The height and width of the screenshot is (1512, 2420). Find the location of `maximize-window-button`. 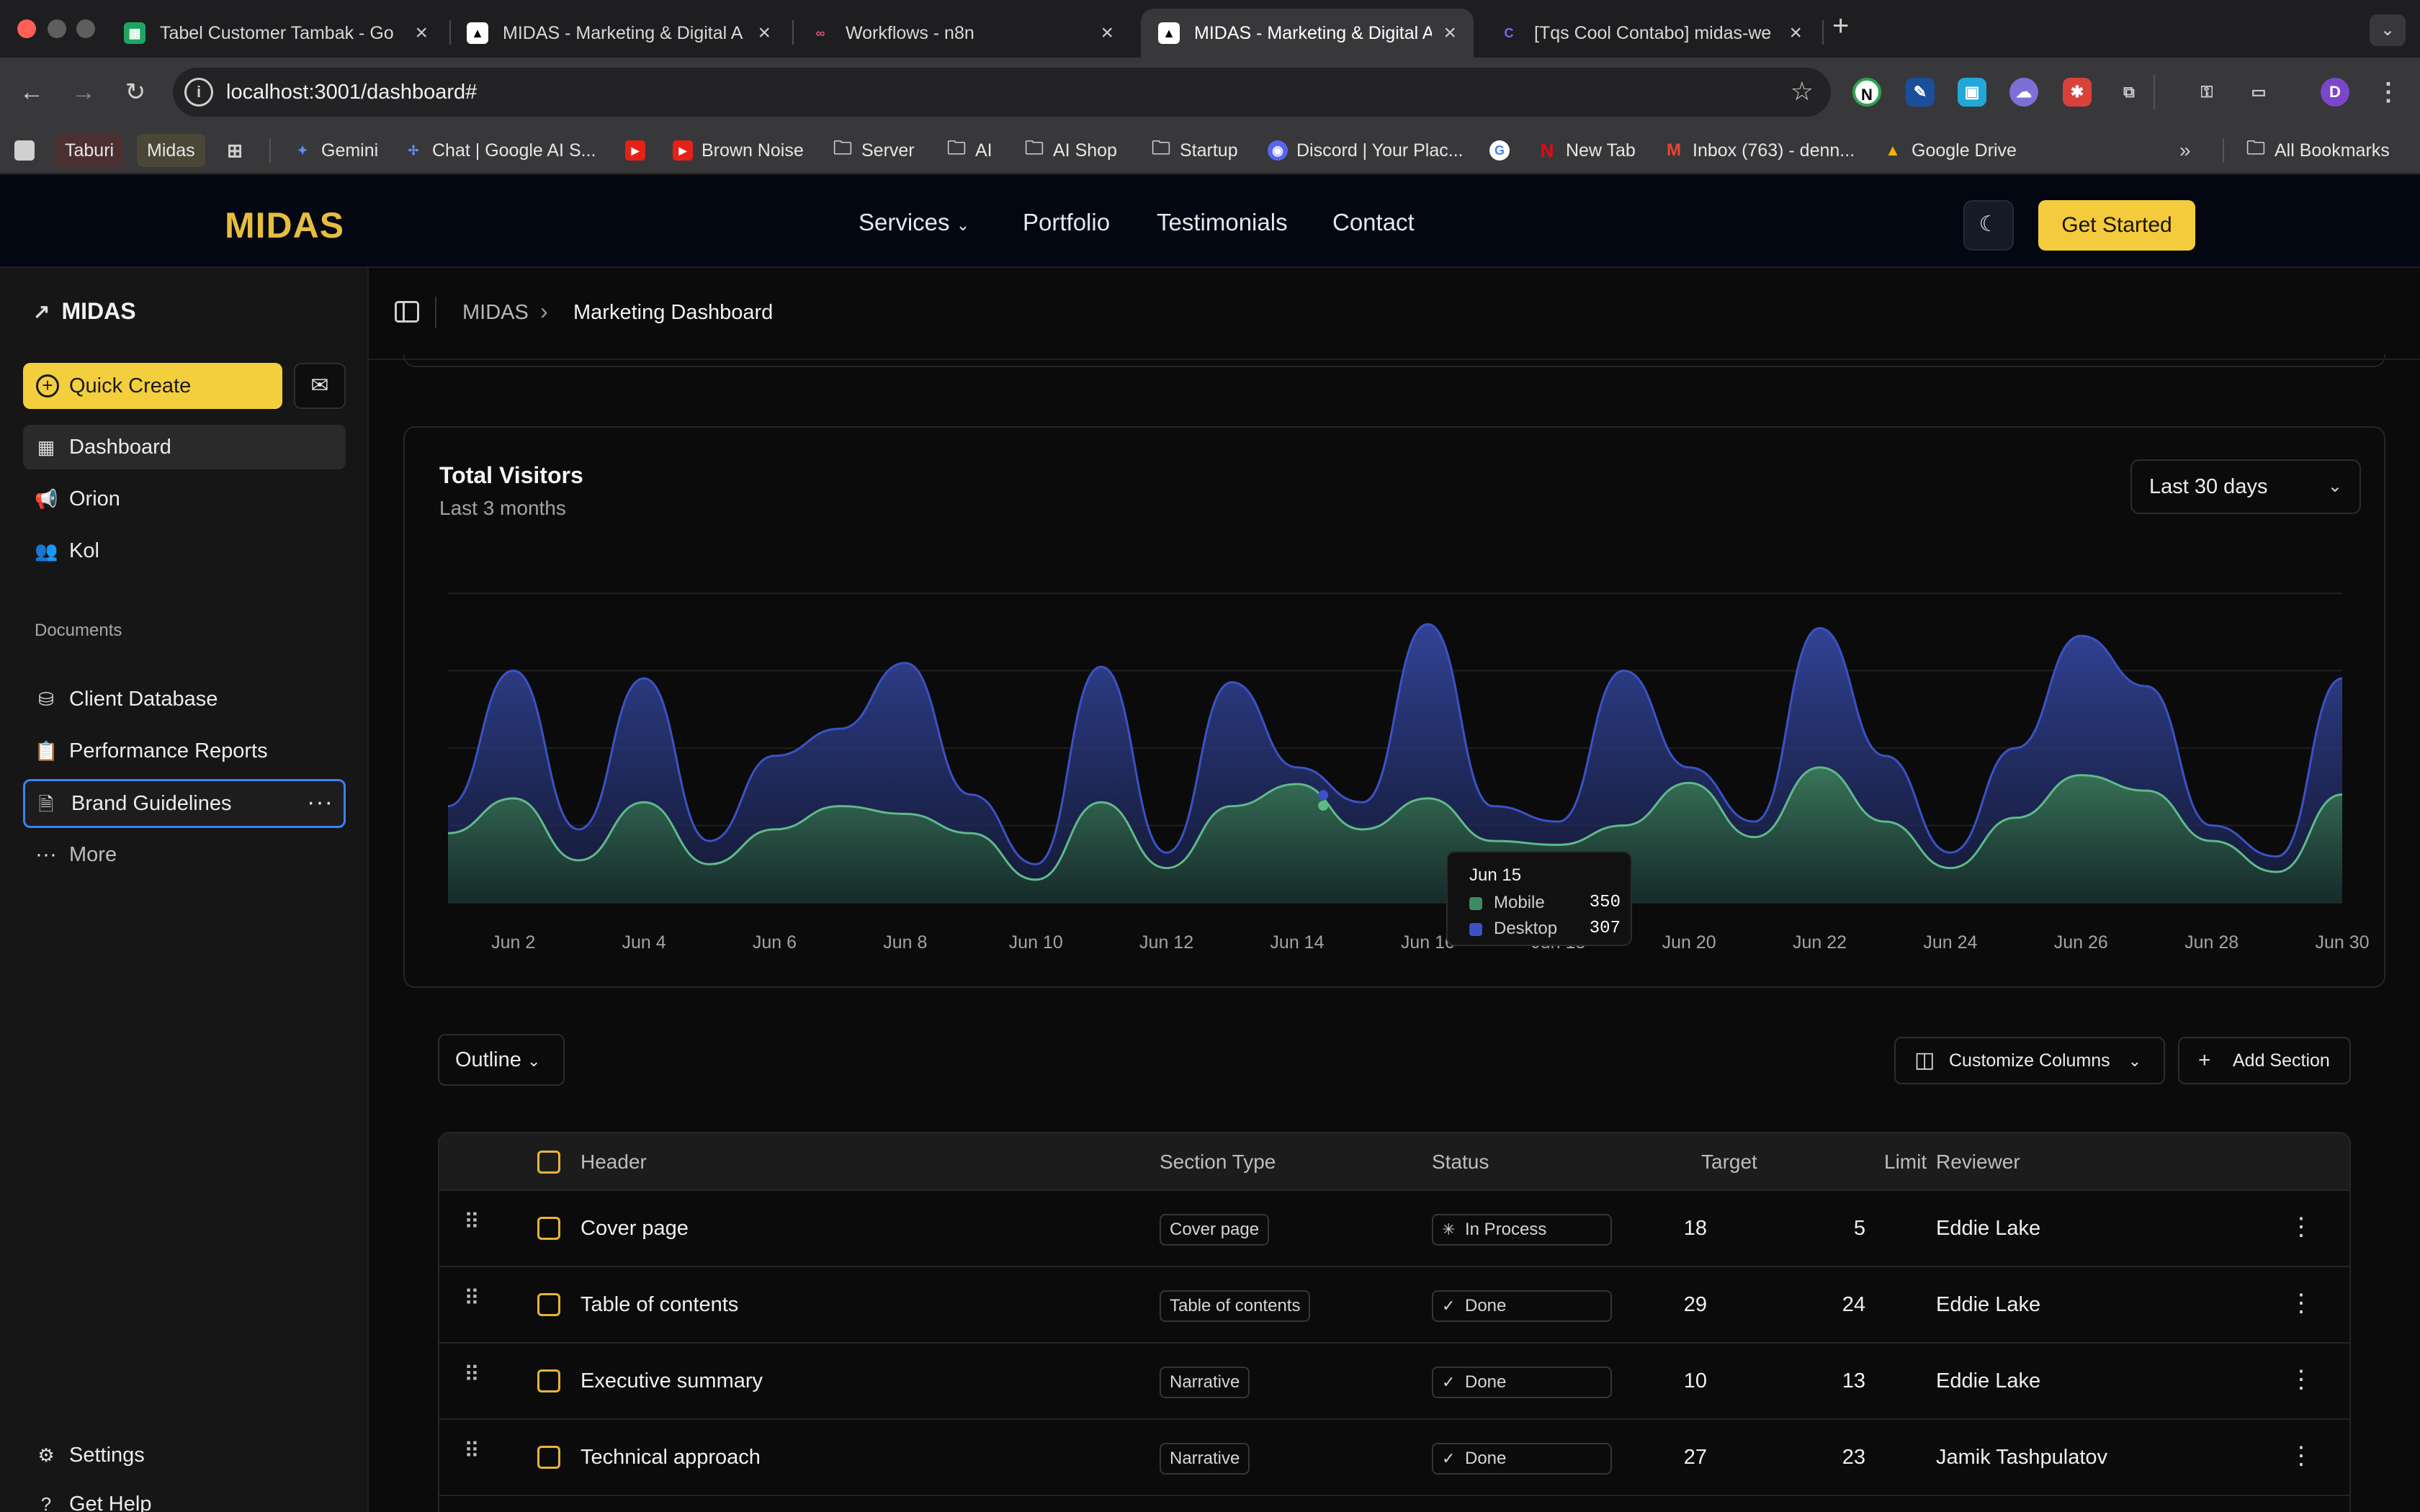

maximize-window-button is located at coordinates (85, 28).